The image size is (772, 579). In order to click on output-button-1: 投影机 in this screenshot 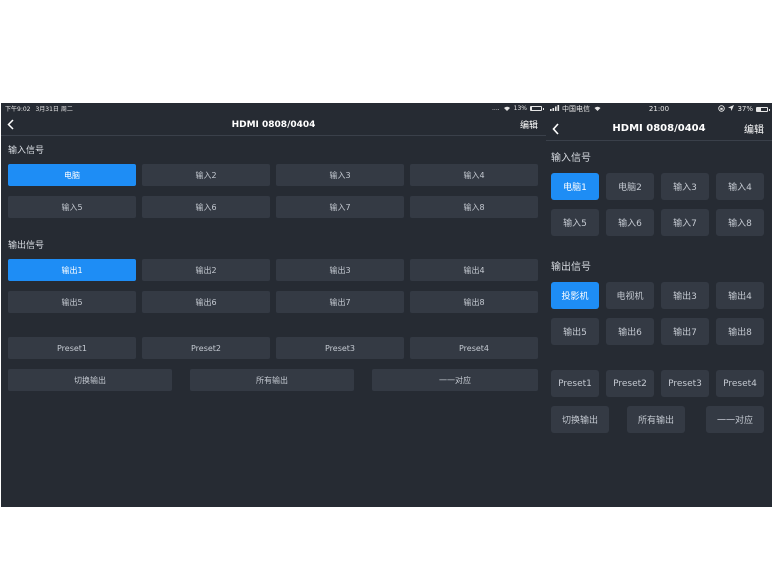, I will do `click(575, 295)`.